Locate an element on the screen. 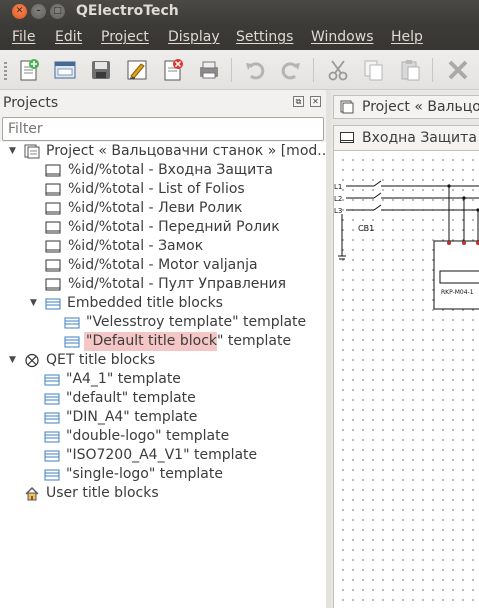  tree-item-label: "double-logo" template is located at coordinates (148, 436).